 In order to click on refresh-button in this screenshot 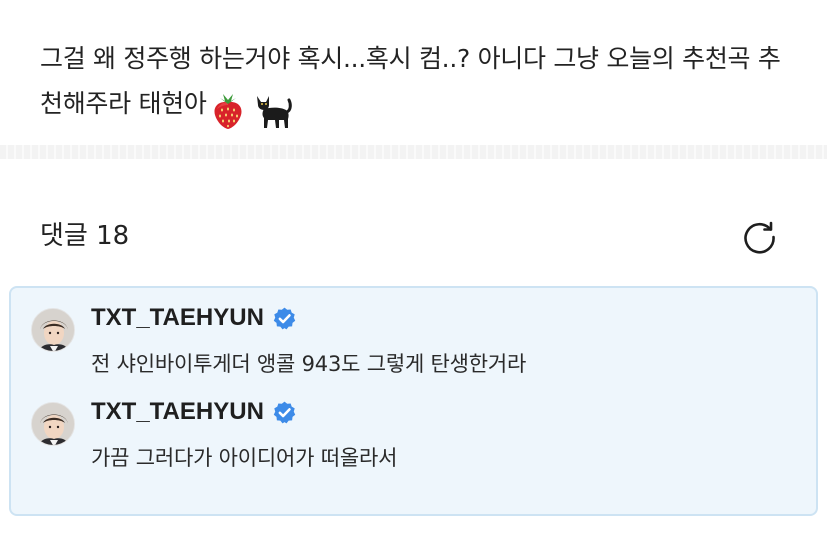, I will do `click(760, 237)`.